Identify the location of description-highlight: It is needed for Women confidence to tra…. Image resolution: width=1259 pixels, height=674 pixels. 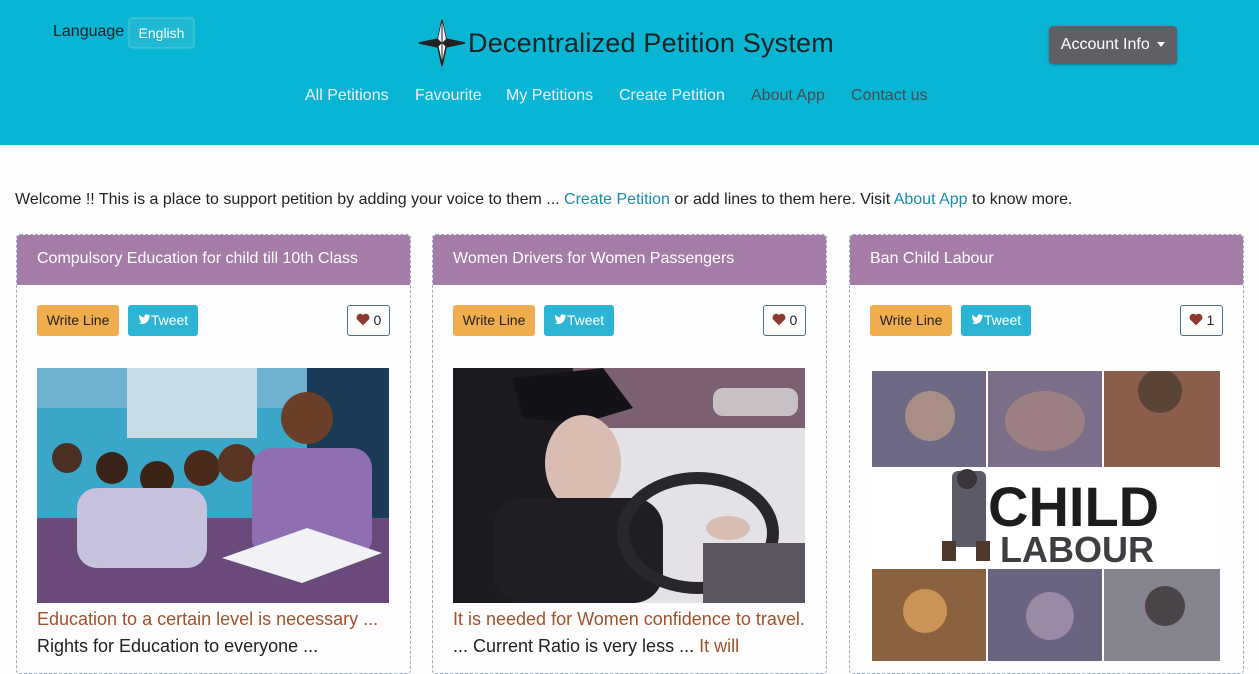
(629, 619).